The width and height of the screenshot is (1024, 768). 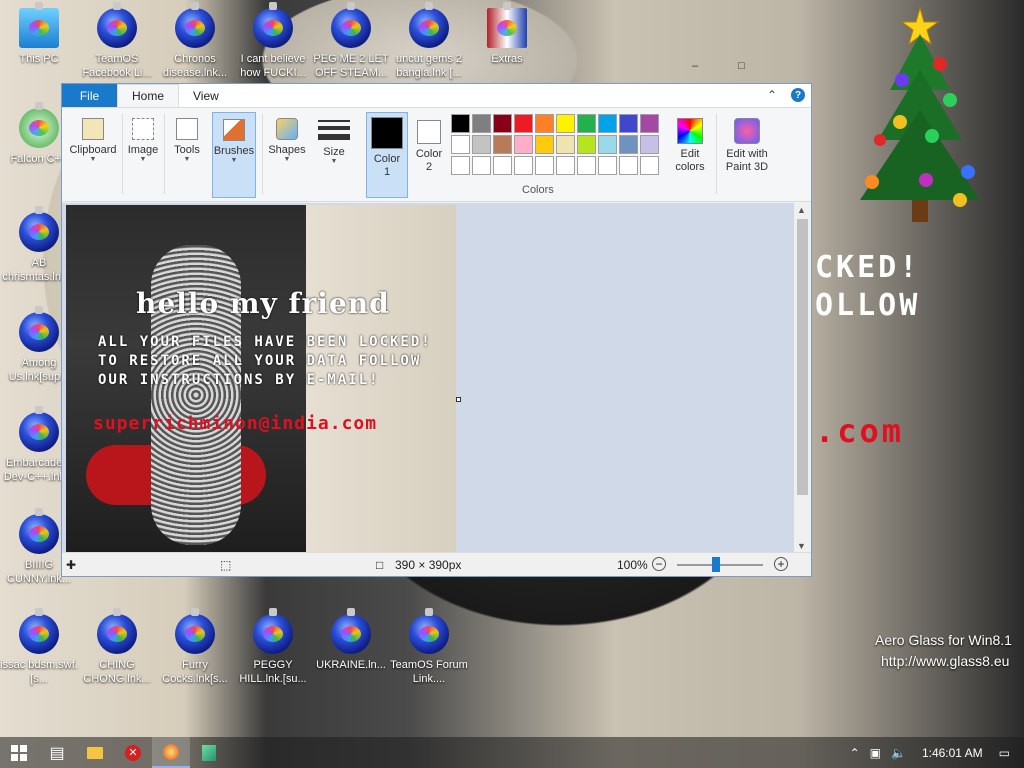 I want to click on chevron-up-icon: ⌃, so click(x=855, y=753).